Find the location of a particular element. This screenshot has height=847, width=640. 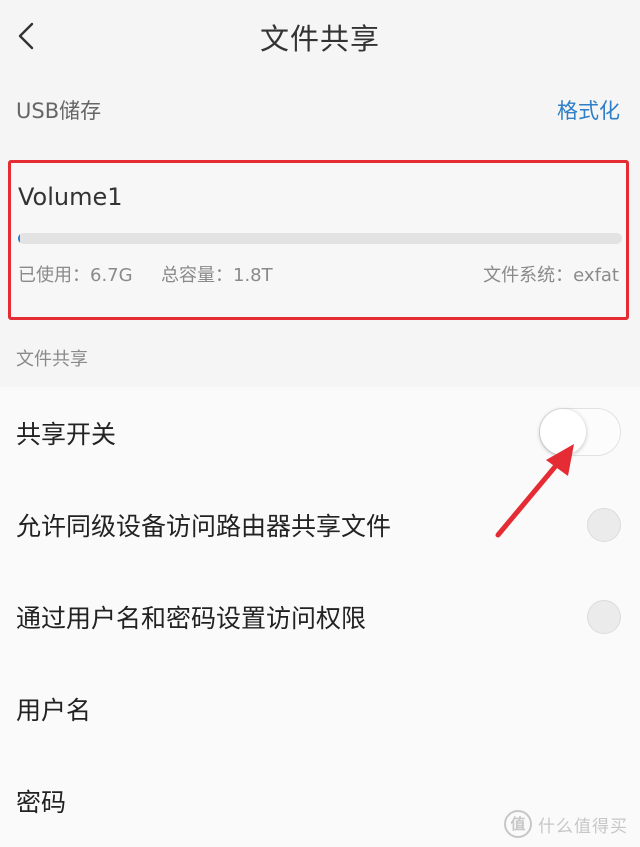

volume-used: 已使用：6.7G is located at coordinates (75, 275).